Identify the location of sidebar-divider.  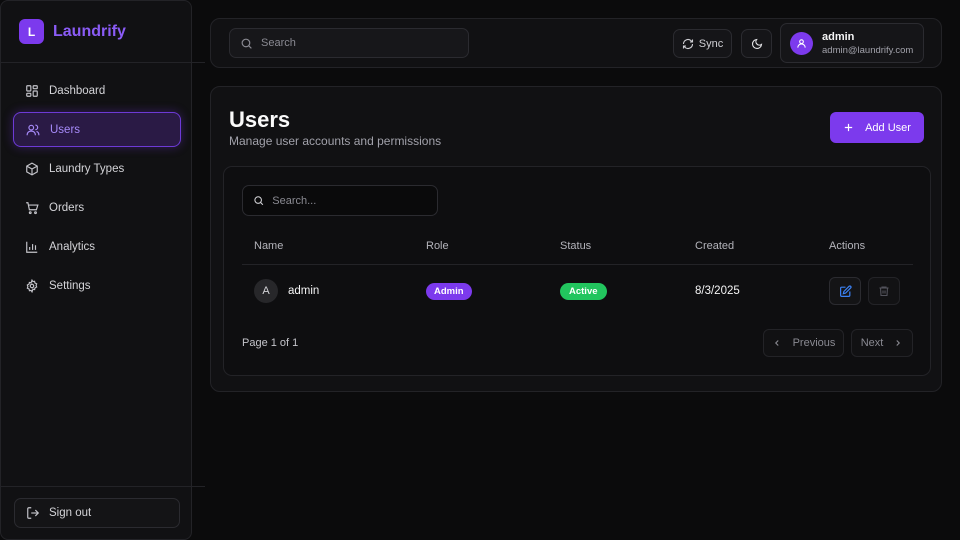
(103, 62).